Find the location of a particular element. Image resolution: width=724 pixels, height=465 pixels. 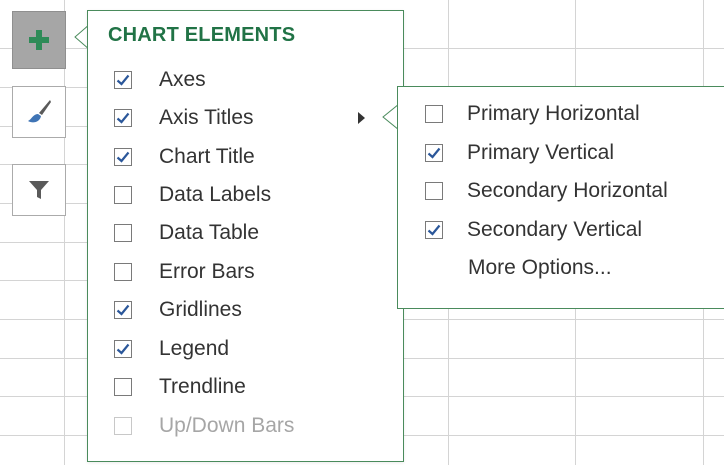

submenu-item-secondary-horizontal: Secondary Horizontal is located at coordinates (574, 191).